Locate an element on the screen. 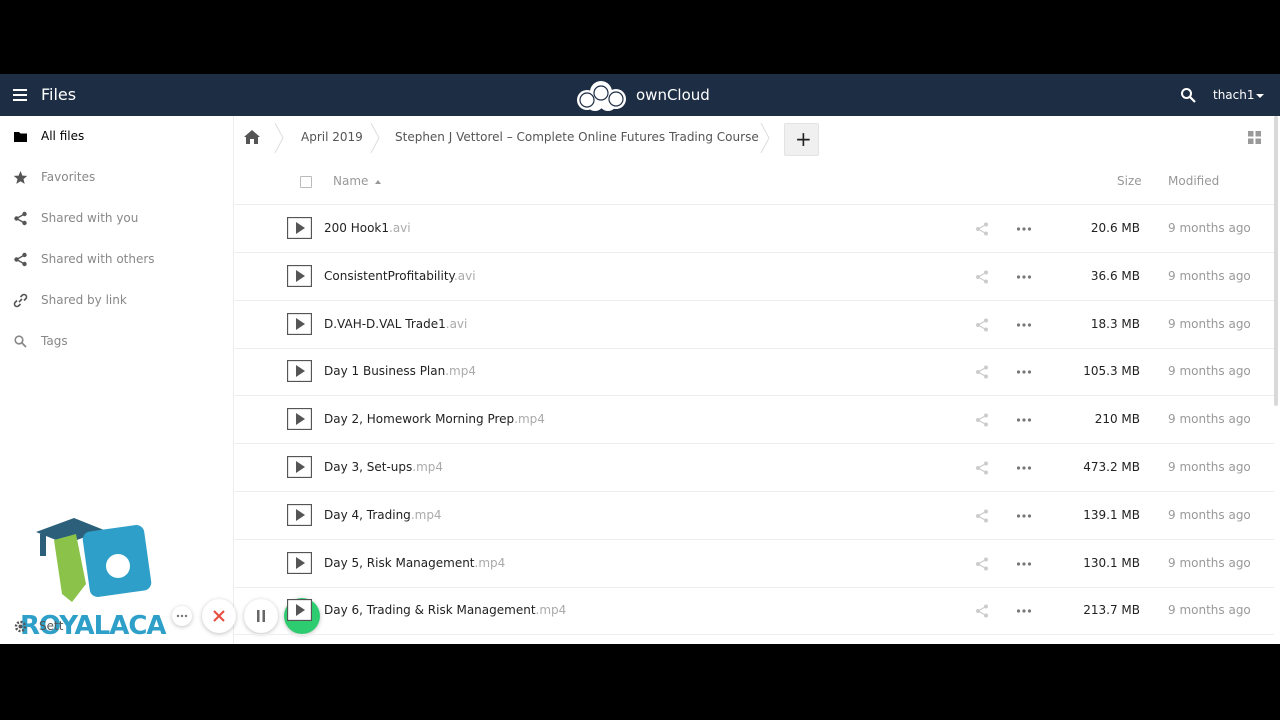 The height and width of the screenshot is (720, 1280). file-size: 105.3 MB is located at coordinates (1111, 371).